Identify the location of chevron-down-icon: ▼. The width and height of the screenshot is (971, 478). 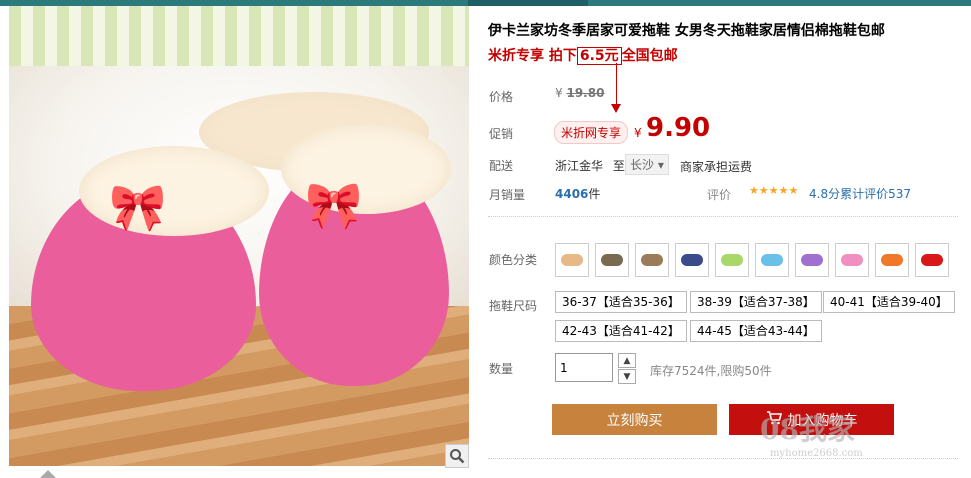
(627, 376).